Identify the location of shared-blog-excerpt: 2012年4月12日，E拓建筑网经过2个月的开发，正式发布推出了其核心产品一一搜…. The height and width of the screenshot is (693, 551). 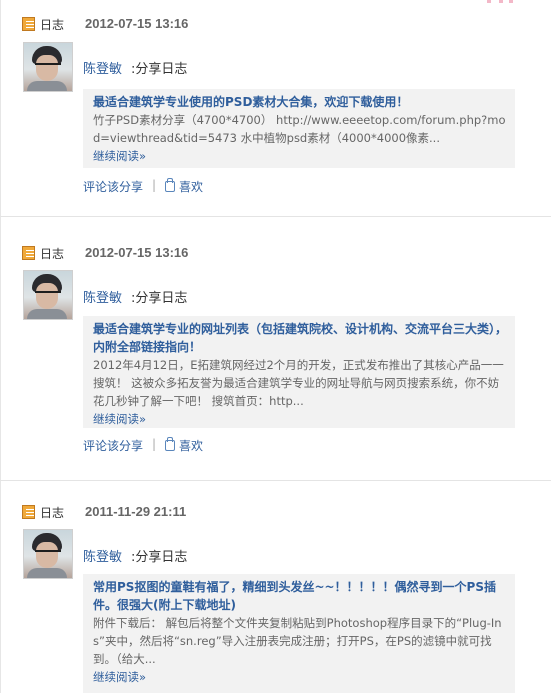
(298, 383).